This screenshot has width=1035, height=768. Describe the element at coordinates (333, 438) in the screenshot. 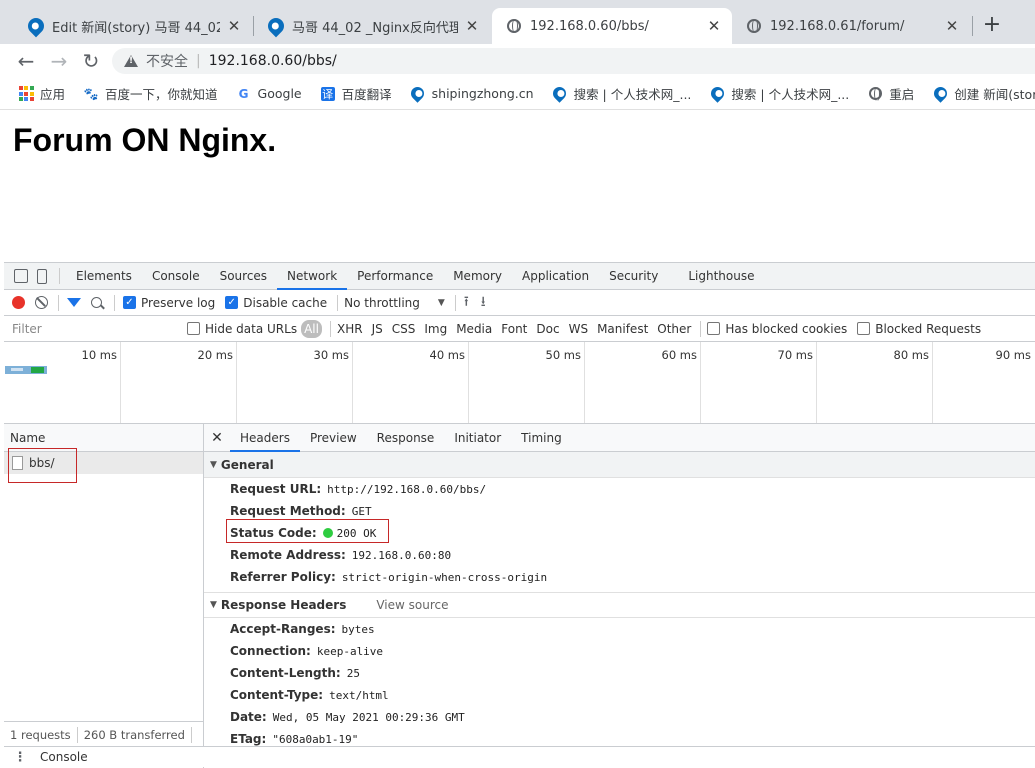

I see `tab-preview: Preview` at that location.